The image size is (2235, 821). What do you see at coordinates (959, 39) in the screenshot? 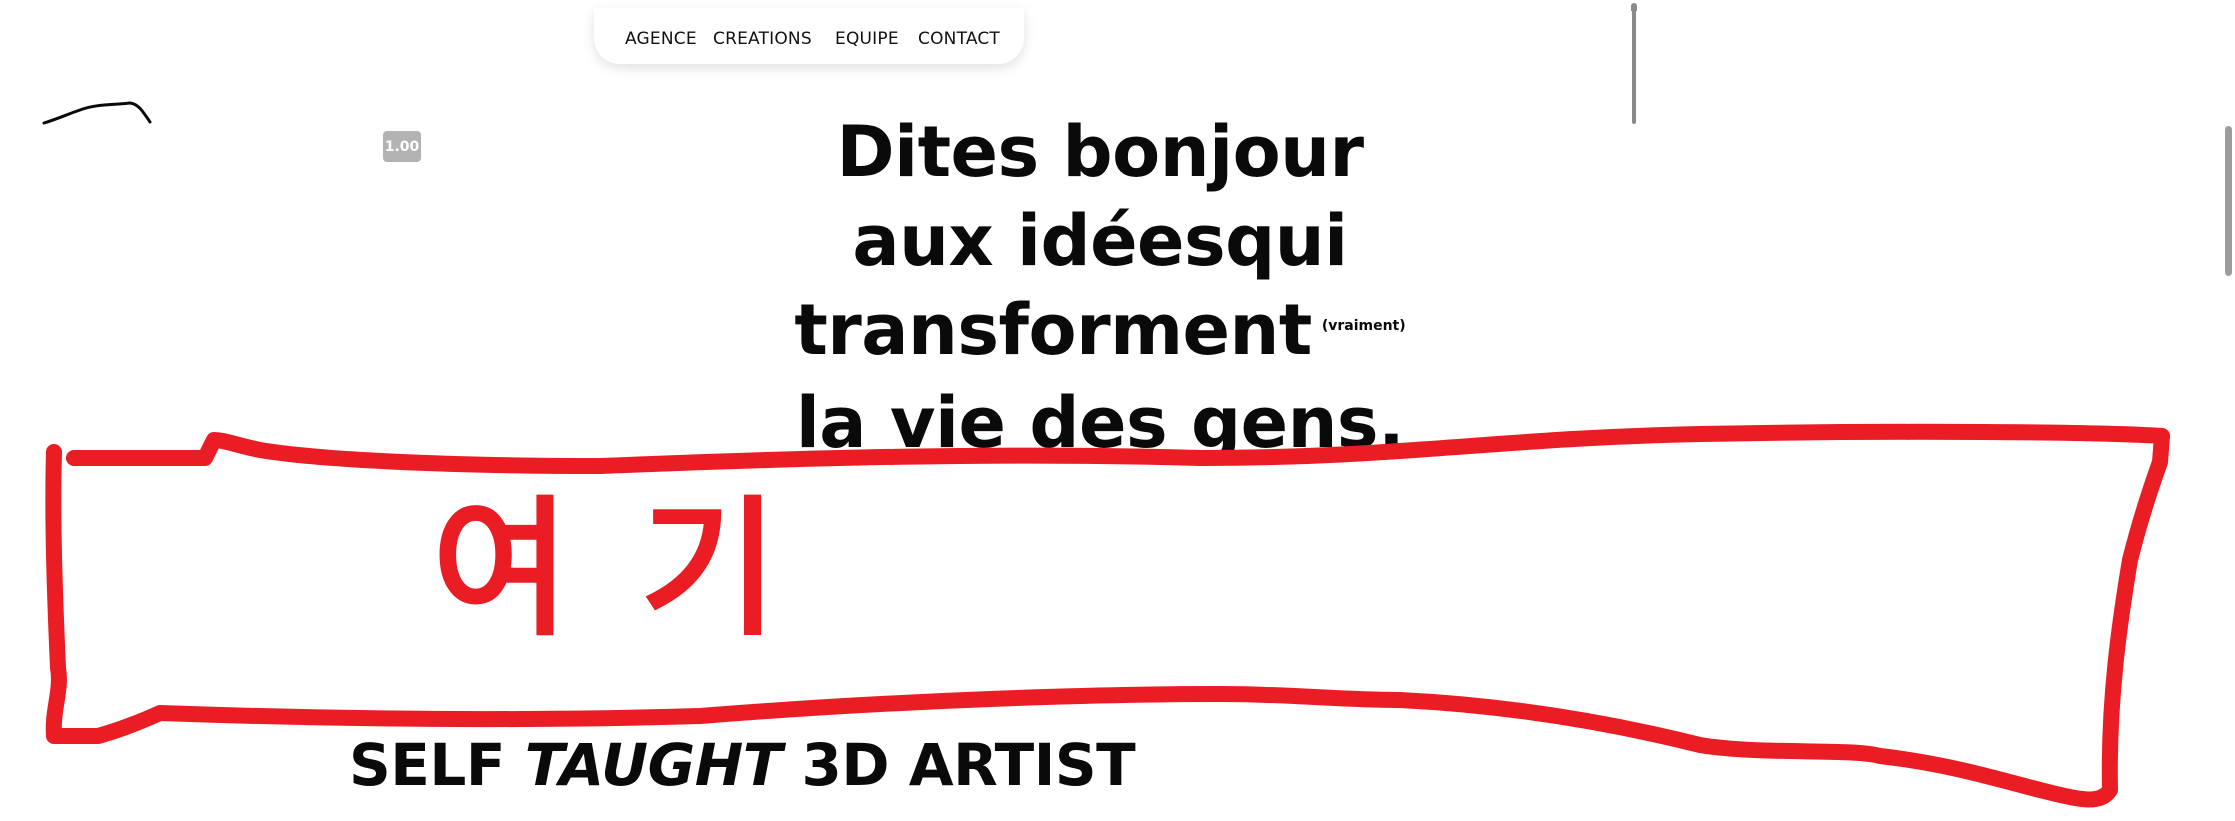
I see `nav-link-contact: CONTACT` at bounding box center [959, 39].